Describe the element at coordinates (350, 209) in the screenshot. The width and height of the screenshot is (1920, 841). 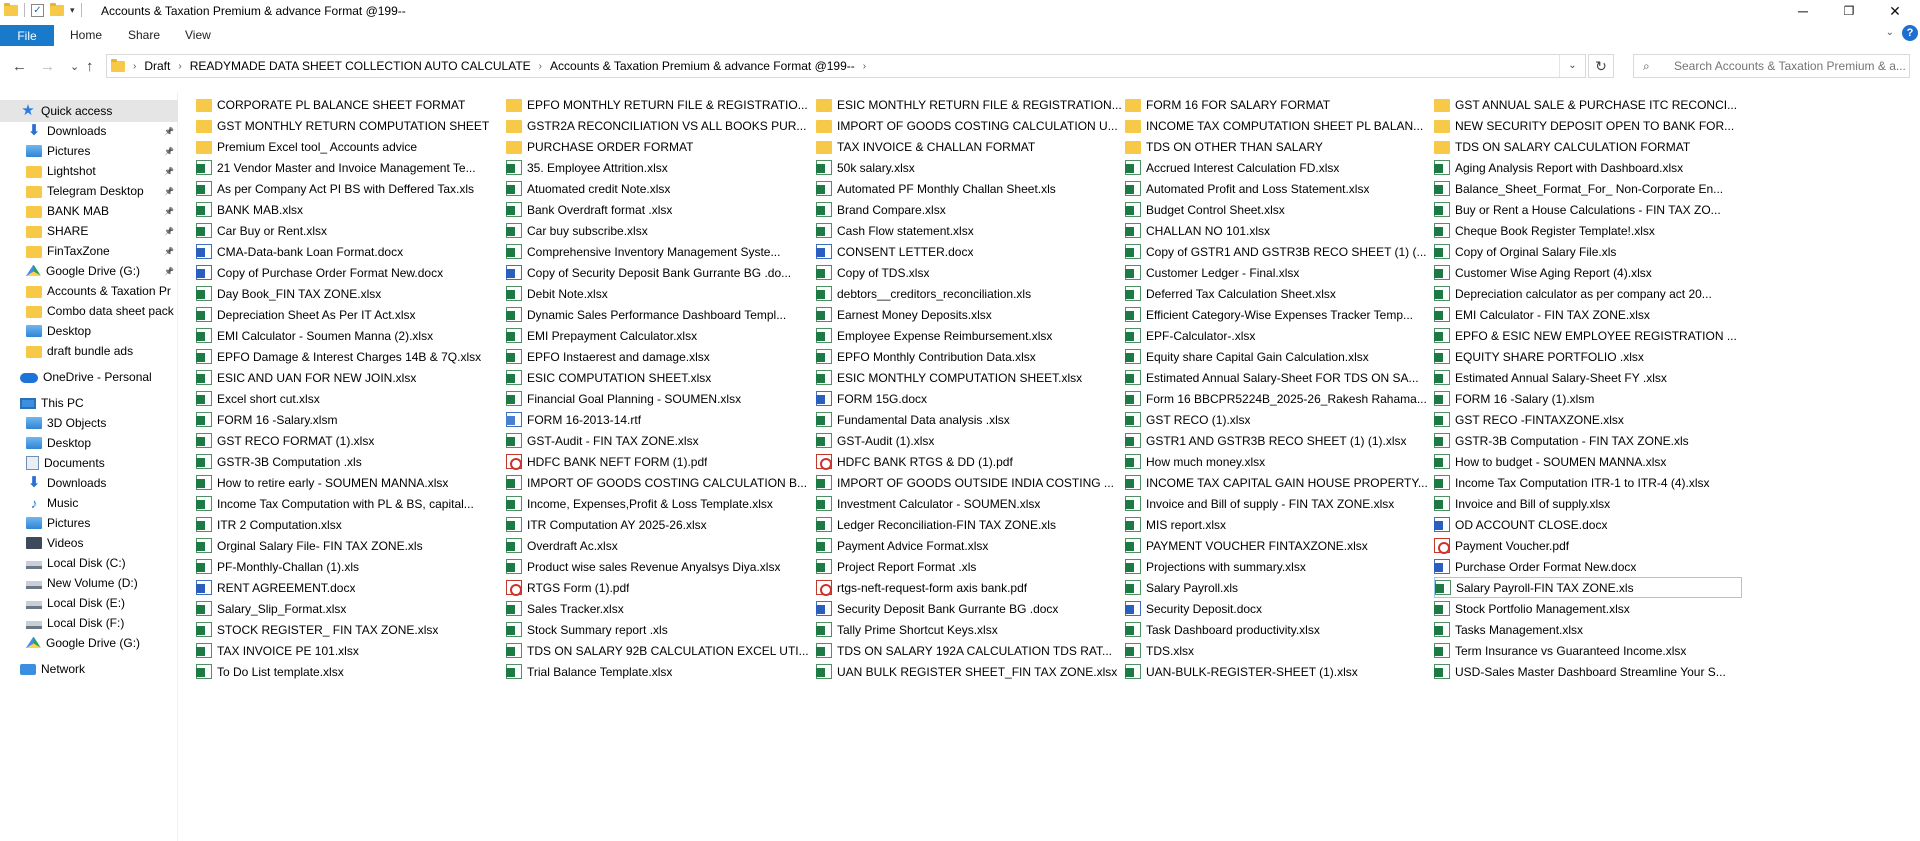
I see `file-item: BANK MAB.xlsx` at that location.